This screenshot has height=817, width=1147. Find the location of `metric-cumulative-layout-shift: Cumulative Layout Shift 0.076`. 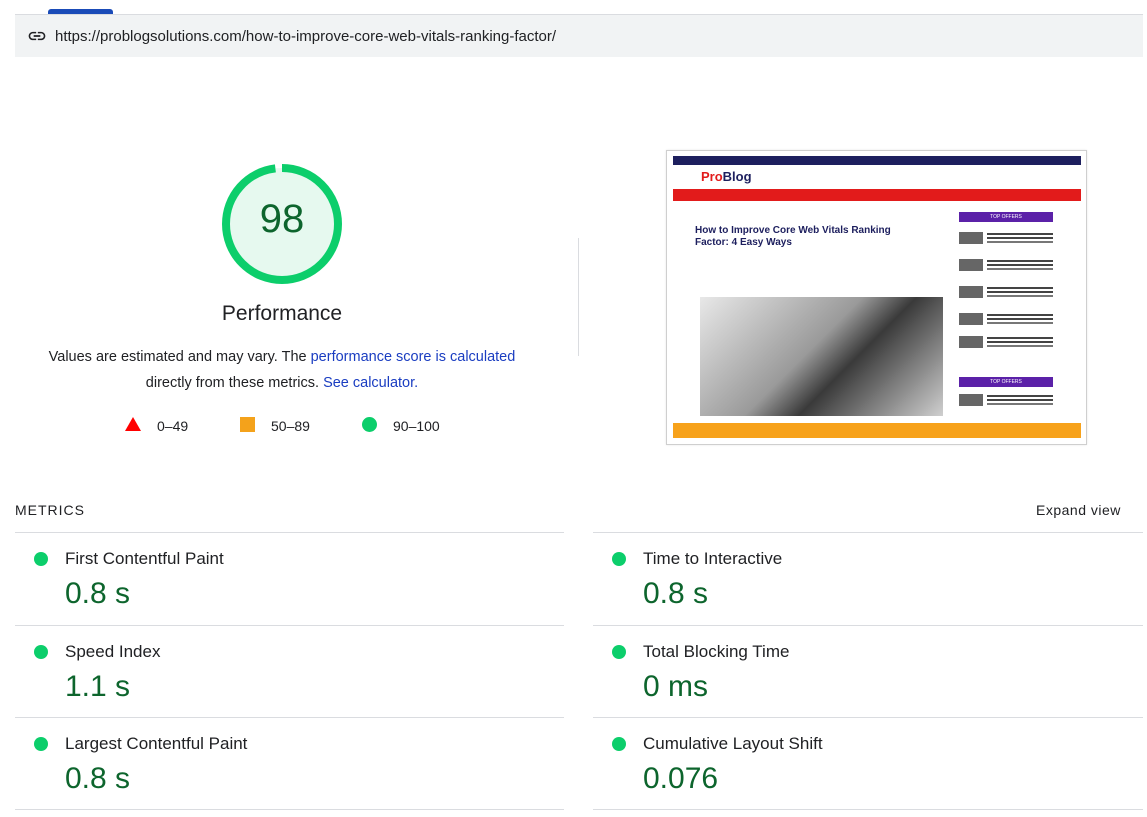

metric-cumulative-layout-shift: Cumulative Layout Shift 0.076 is located at coordinates (863, 764).